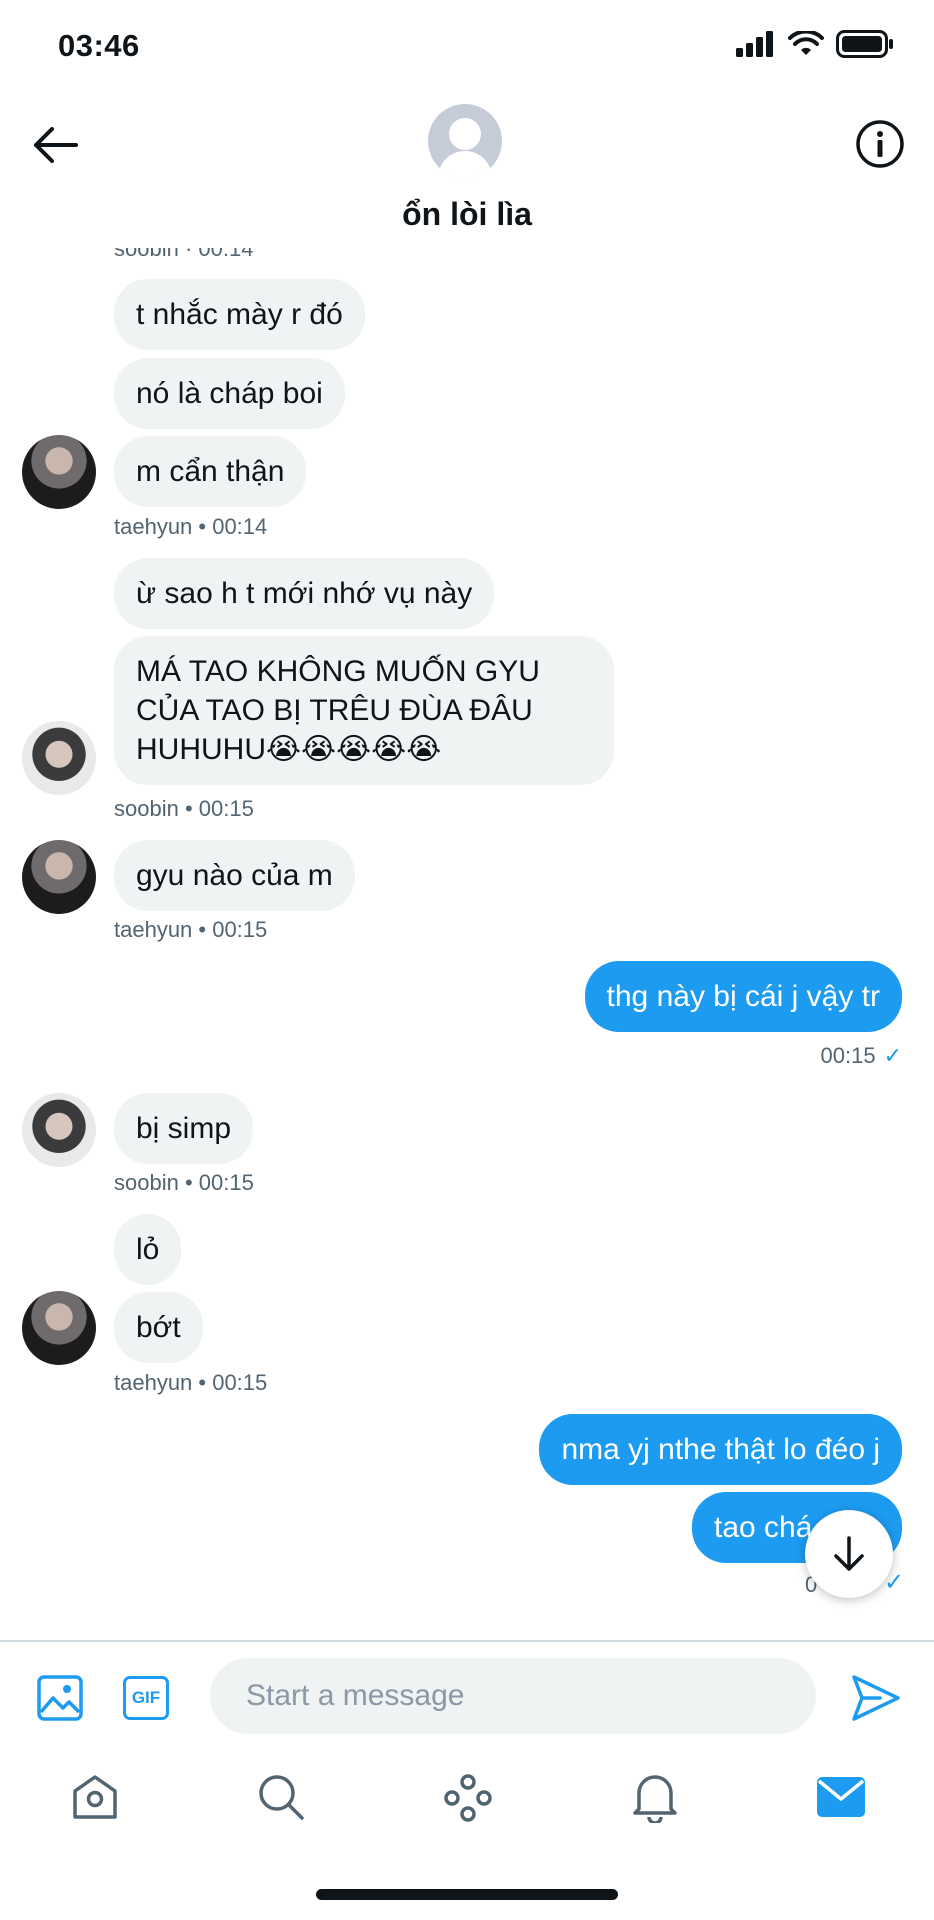 The width and height of the screenshot is (934, 1920). I want to click on message-bubble: nó là cháp boi, so click(229, 393).